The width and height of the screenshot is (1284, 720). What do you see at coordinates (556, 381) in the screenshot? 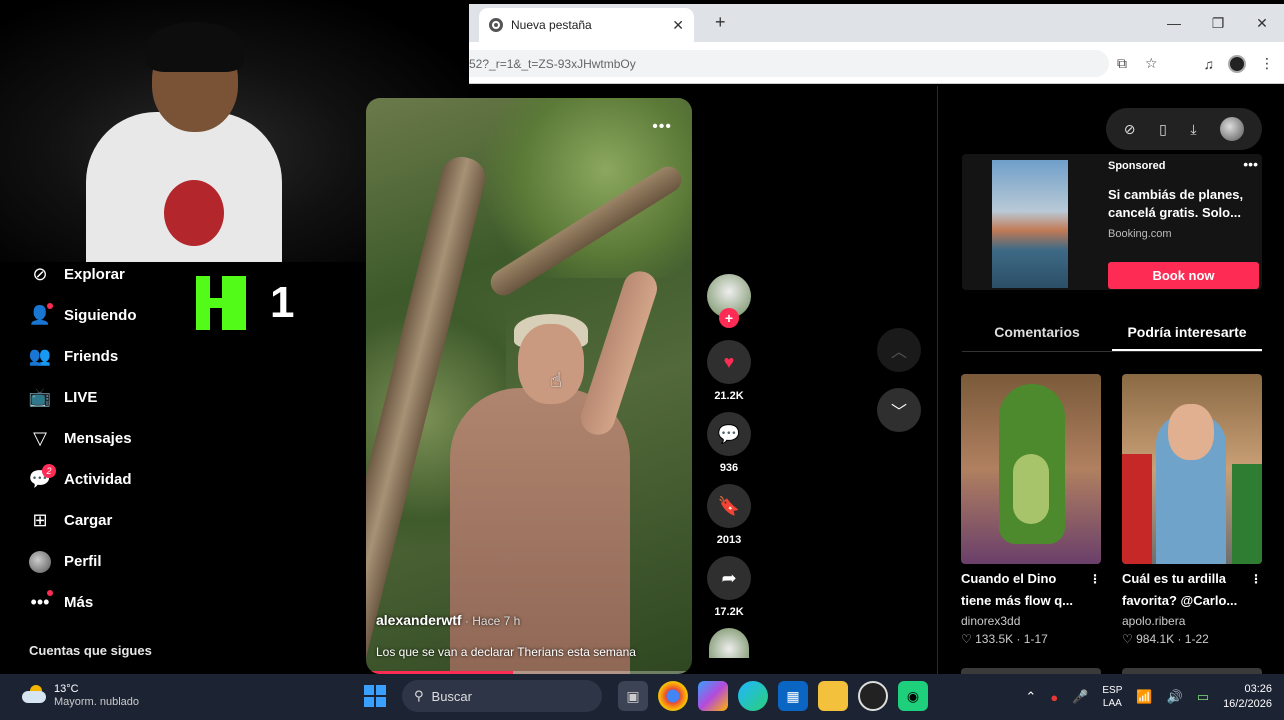
I see `hand-cursor-icon: ☝` at bounding box center [556, 381].